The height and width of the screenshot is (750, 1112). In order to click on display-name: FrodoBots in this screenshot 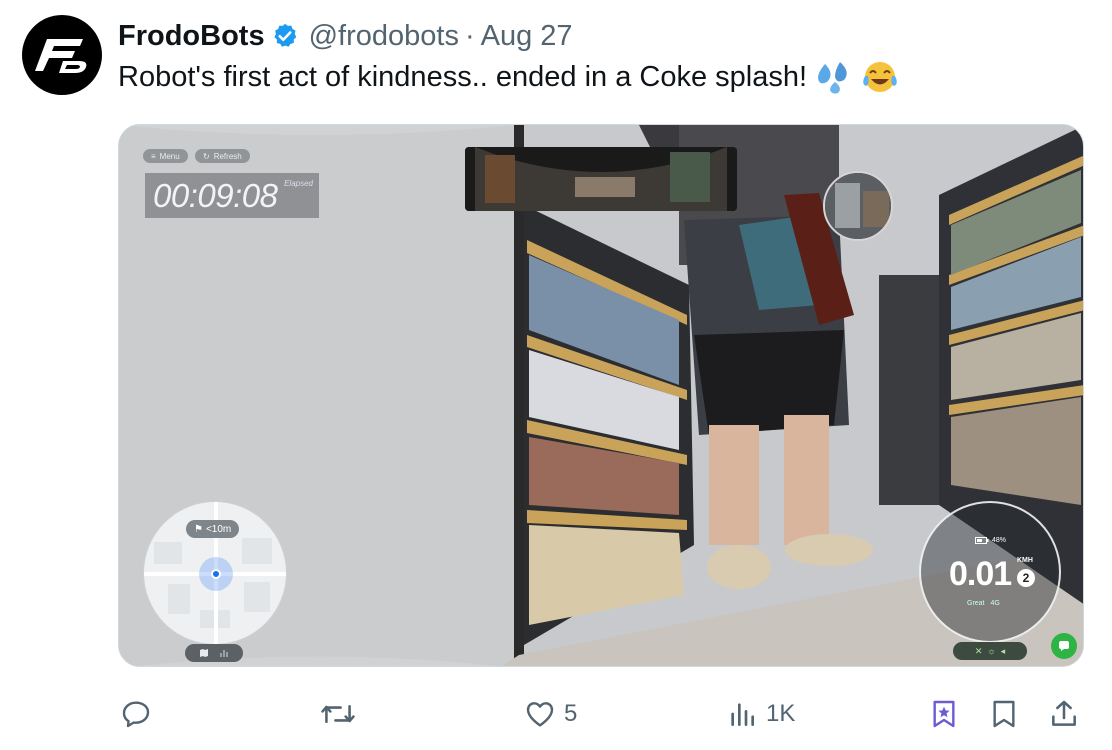, I will do `click(191, 36)`.